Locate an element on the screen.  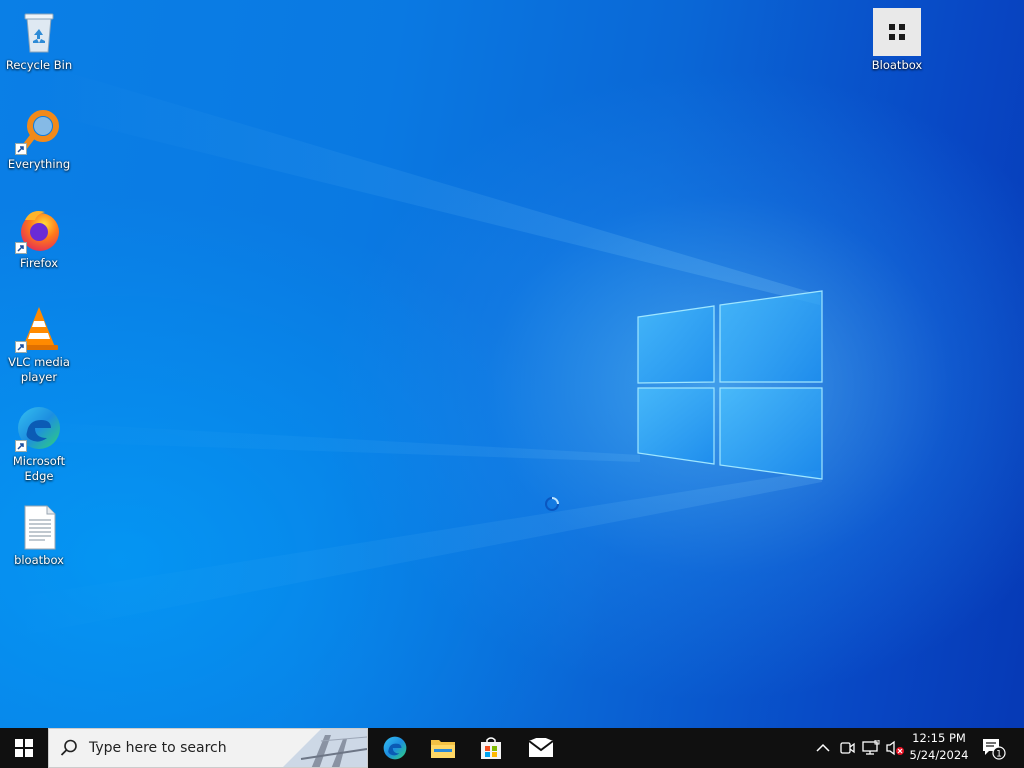
desktop-icon-vlc: VLC media player is located at coordinates (39, 345).